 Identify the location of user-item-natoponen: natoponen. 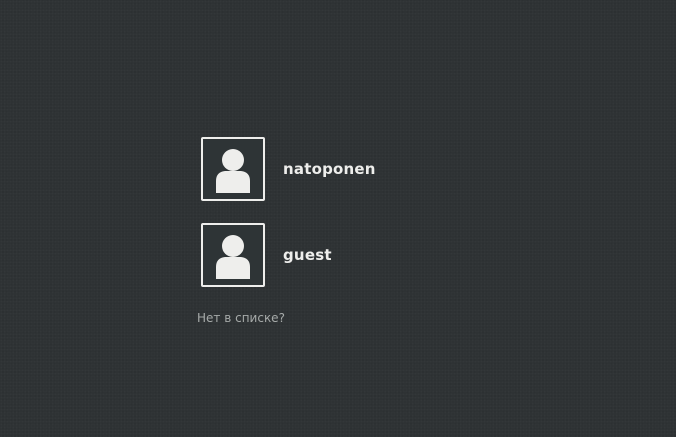
(331, 169).